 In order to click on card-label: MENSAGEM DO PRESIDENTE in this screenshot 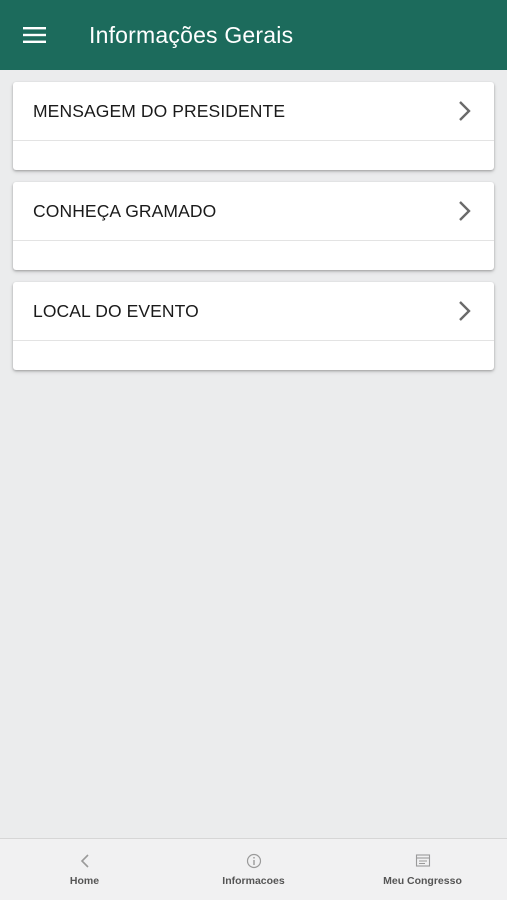, I will do `click(159, 110)`.